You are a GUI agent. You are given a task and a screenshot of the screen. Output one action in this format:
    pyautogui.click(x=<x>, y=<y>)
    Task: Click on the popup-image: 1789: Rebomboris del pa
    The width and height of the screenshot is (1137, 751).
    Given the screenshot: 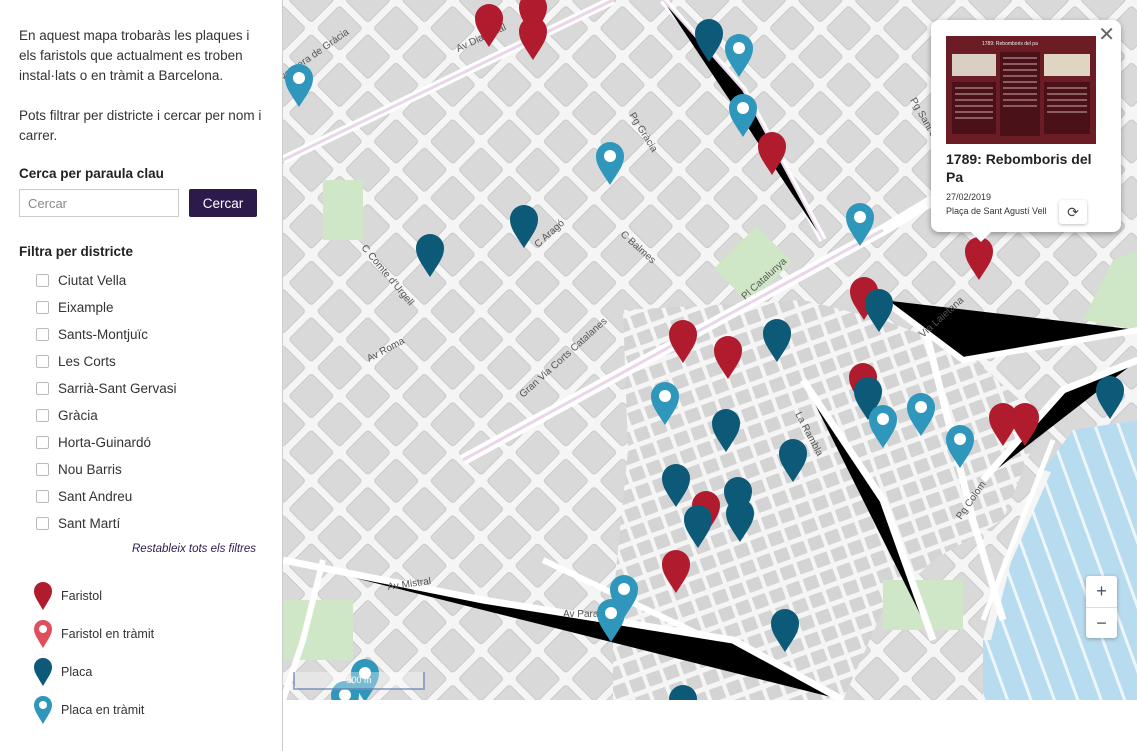 What is the action you would take?
    pyautogui.click(x=1021, y=90)
    